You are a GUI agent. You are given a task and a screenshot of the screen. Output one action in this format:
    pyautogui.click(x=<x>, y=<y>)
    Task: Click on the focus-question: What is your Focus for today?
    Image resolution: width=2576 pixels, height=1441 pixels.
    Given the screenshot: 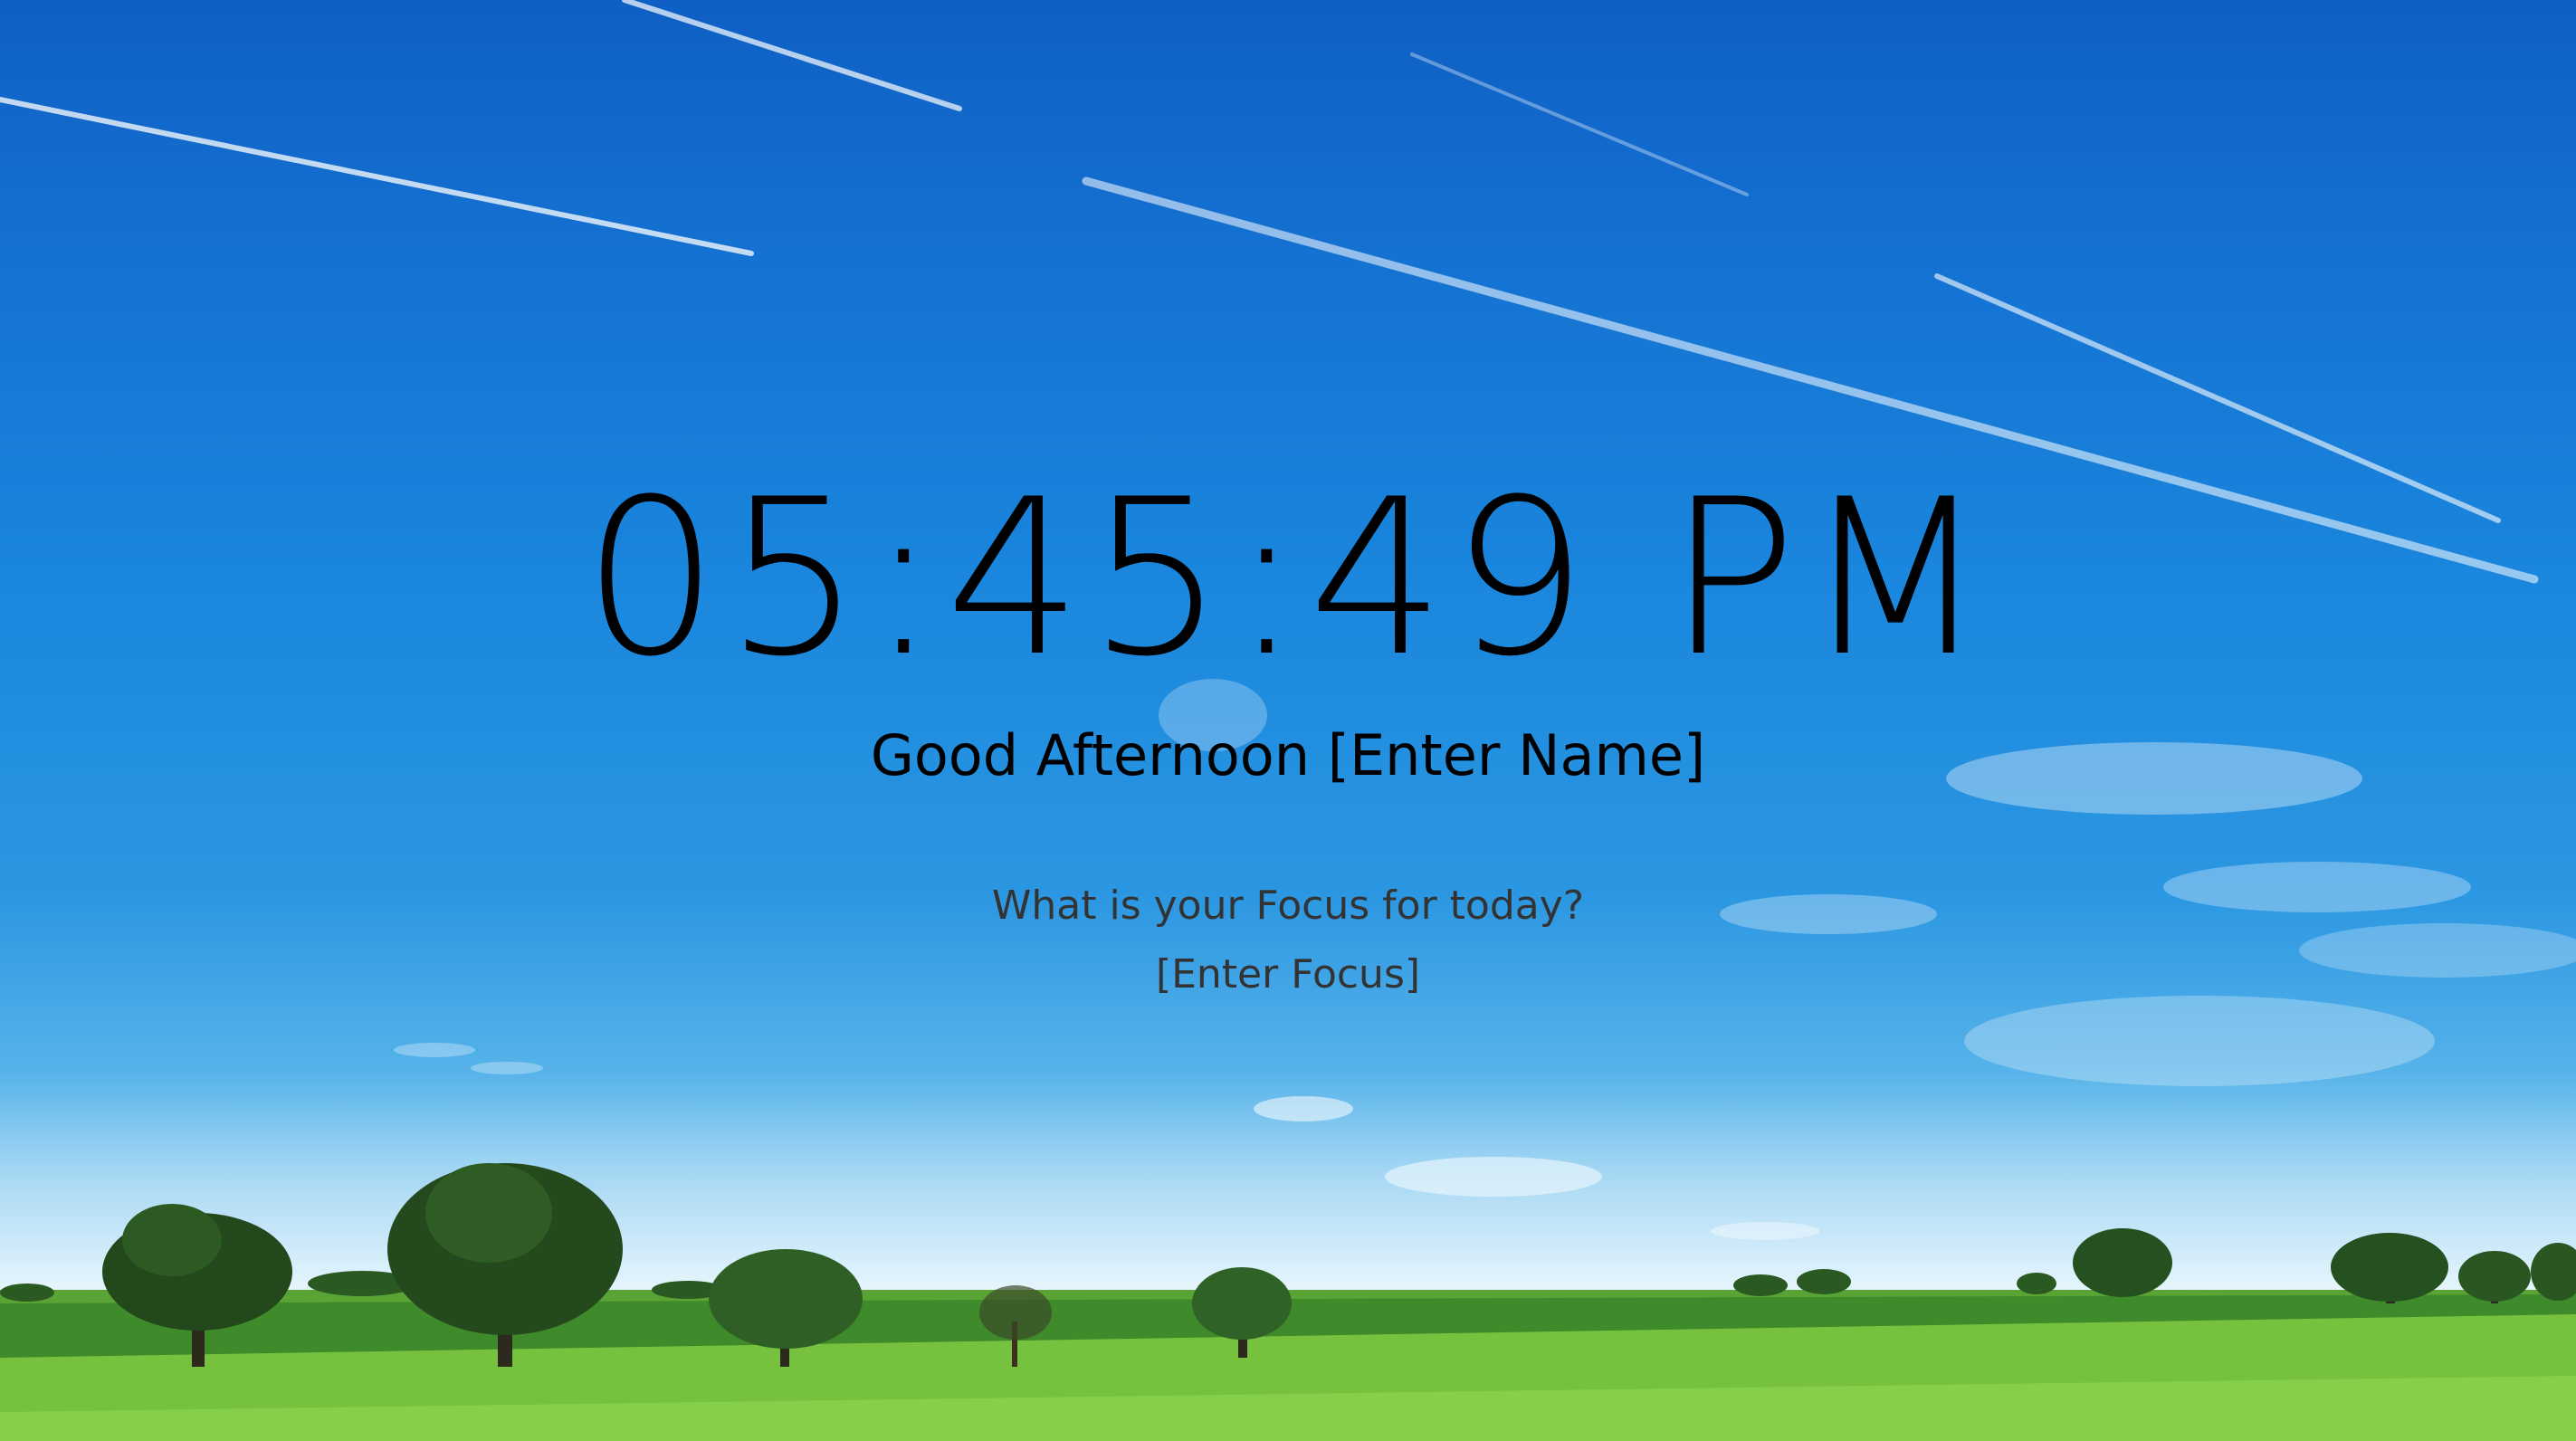 What is the action you would take?
    pyautogui.click(x=1288, y=906)
    